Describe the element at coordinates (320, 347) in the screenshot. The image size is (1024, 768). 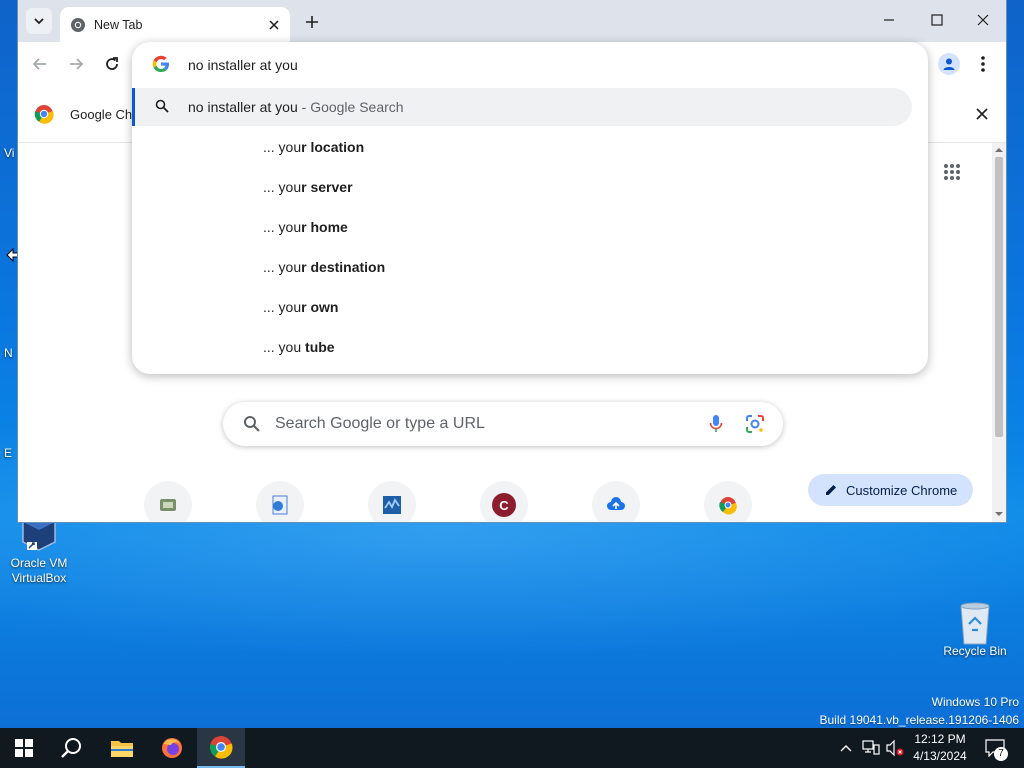
I see `suggestion-completion: tube` at that location.